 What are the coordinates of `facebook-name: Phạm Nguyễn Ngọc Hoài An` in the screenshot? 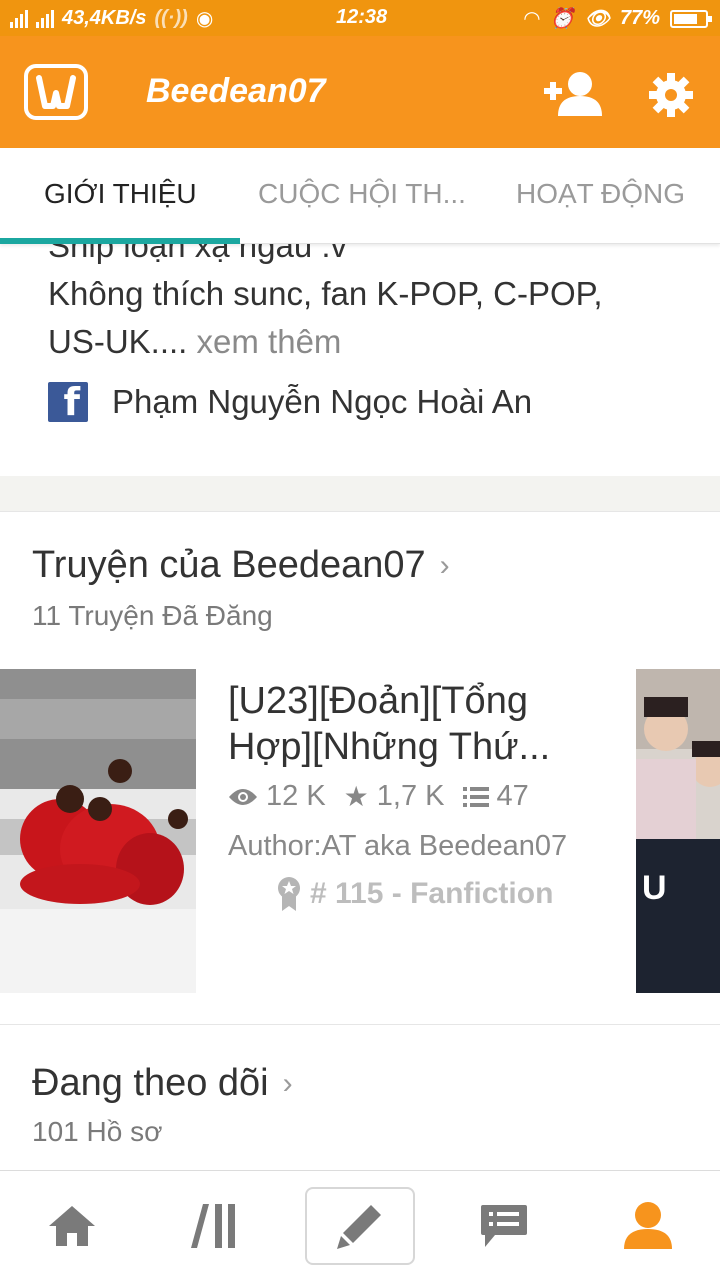 It's located at (322, 401).